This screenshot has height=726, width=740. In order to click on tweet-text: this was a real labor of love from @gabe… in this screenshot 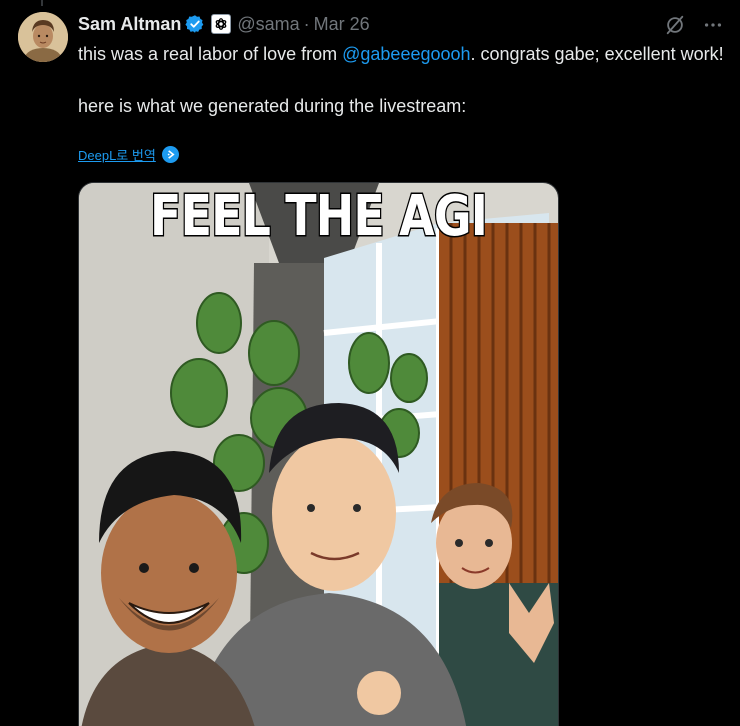, I will do `click(403, 80)`.